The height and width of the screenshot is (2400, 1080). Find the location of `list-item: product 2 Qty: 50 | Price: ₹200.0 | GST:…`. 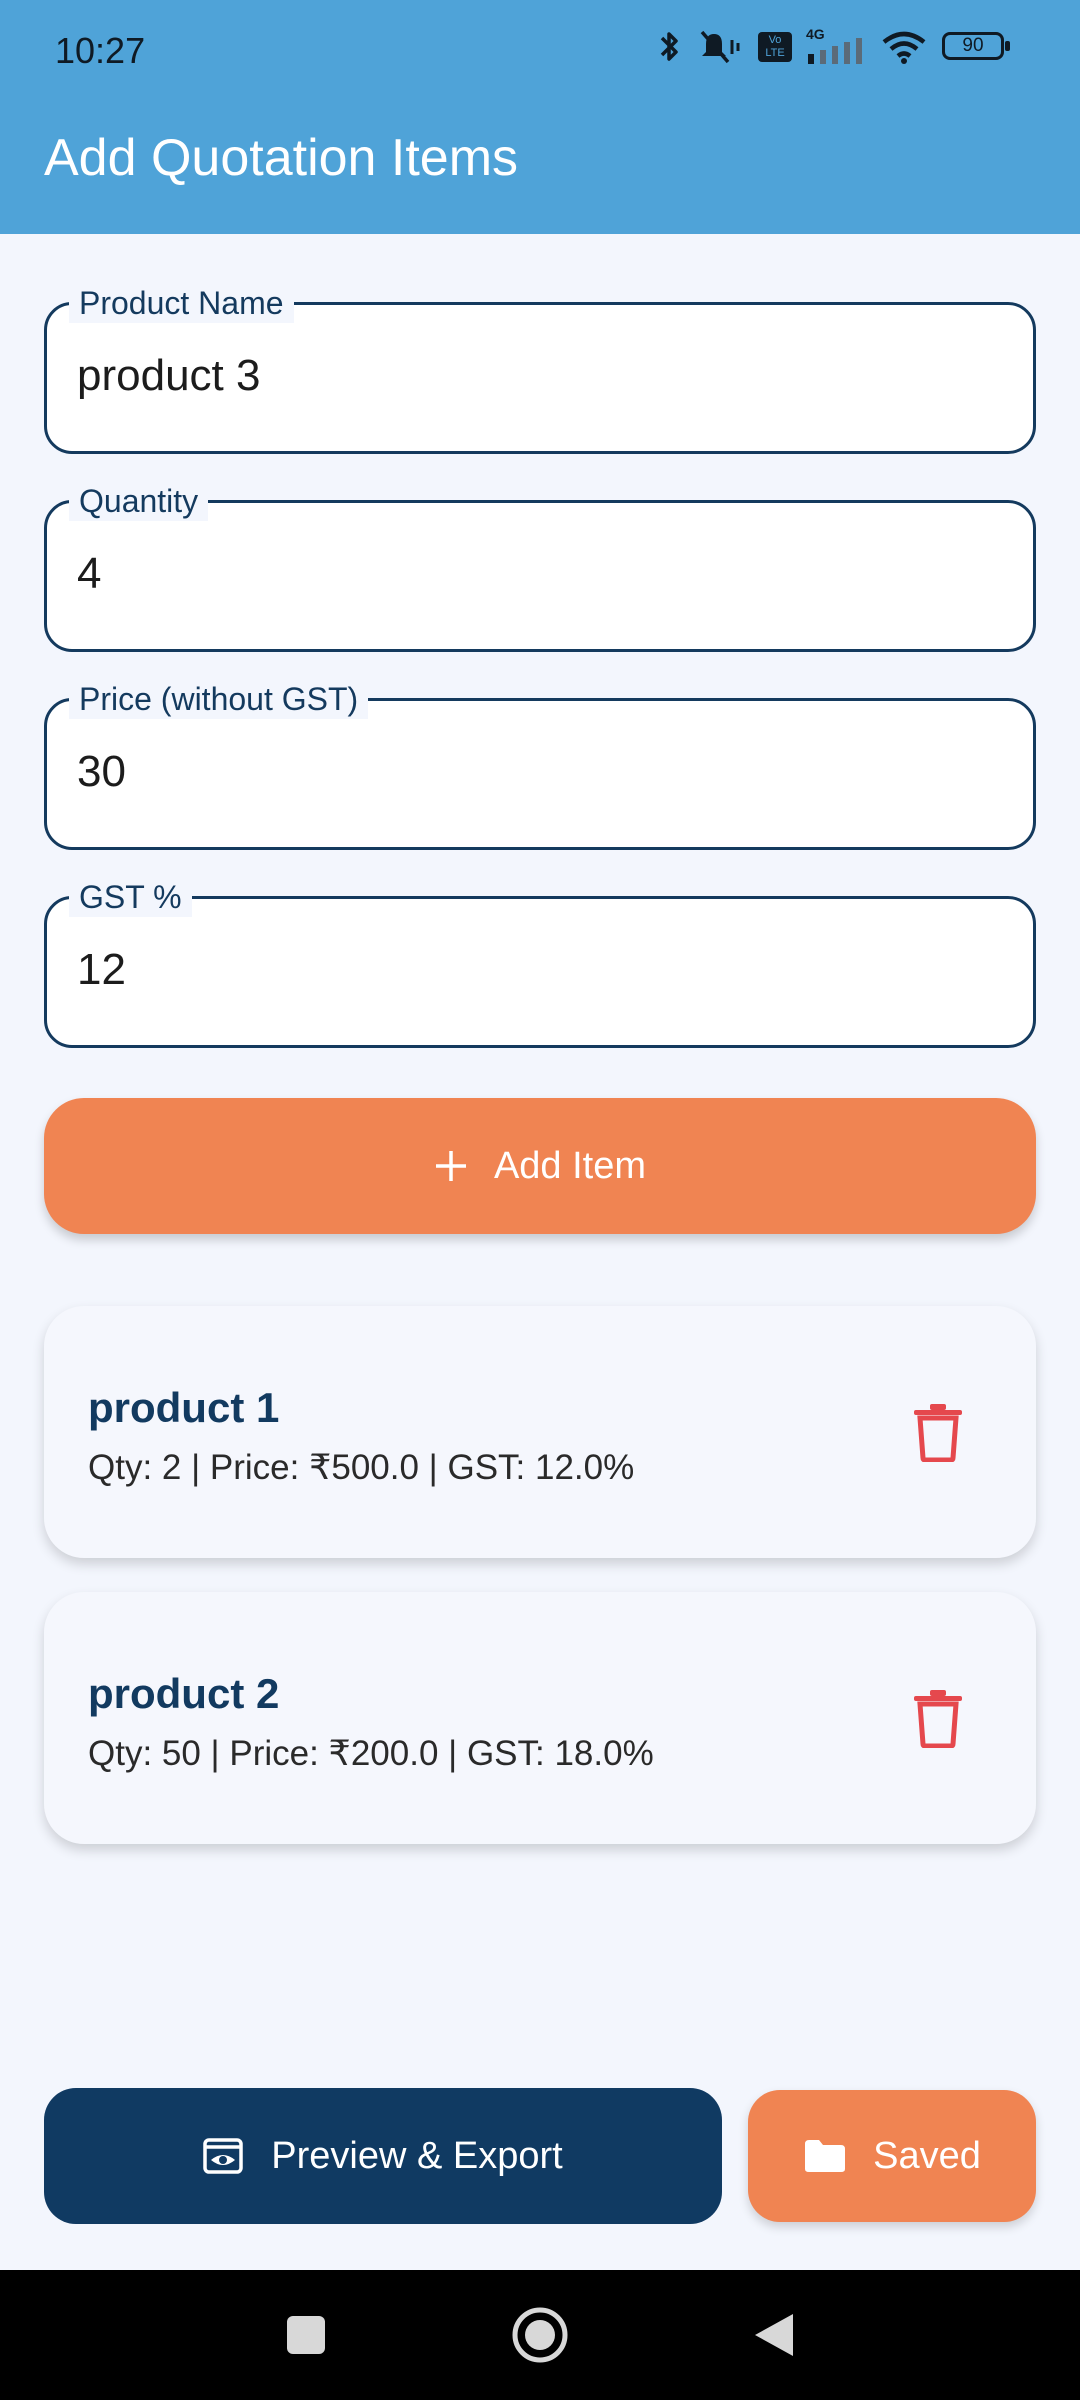

list-item: product 2 Qty: 50 | Price: ₹200.0 | GST:… is located at coordinates (540, 1718).